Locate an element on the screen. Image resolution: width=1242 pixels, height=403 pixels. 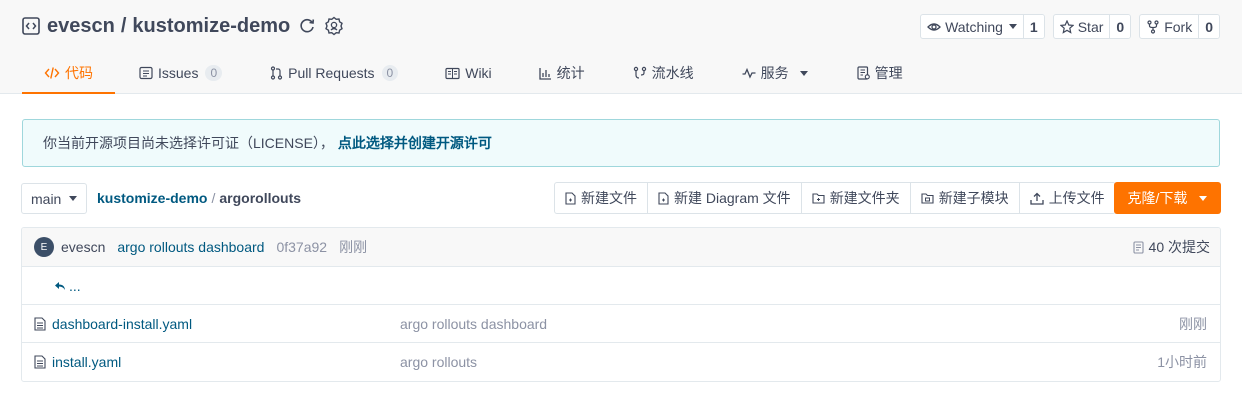
file-link: install.yaml is located at coordinates (217, 362).